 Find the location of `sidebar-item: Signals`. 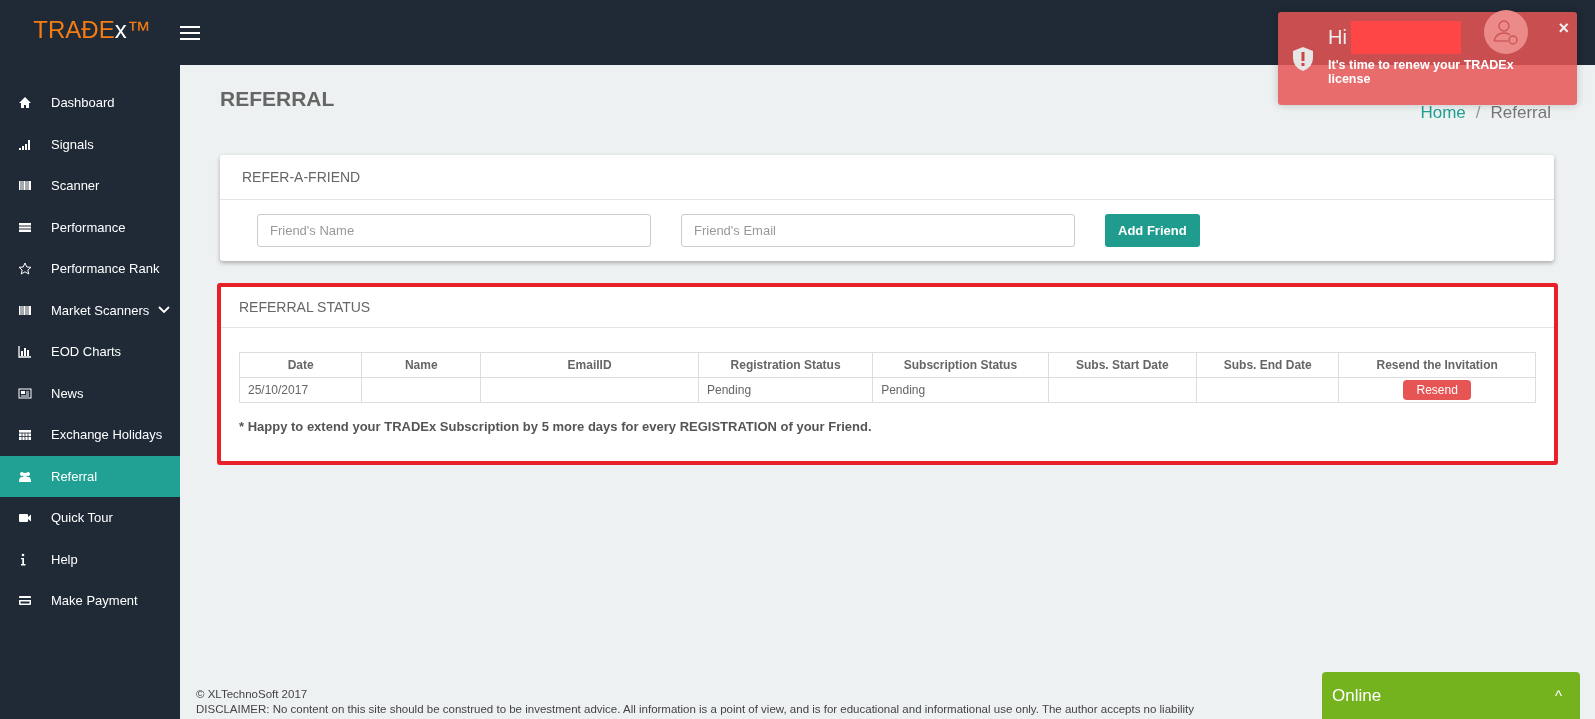

sidebar-item: Signals is located at coordinates (90, 144).